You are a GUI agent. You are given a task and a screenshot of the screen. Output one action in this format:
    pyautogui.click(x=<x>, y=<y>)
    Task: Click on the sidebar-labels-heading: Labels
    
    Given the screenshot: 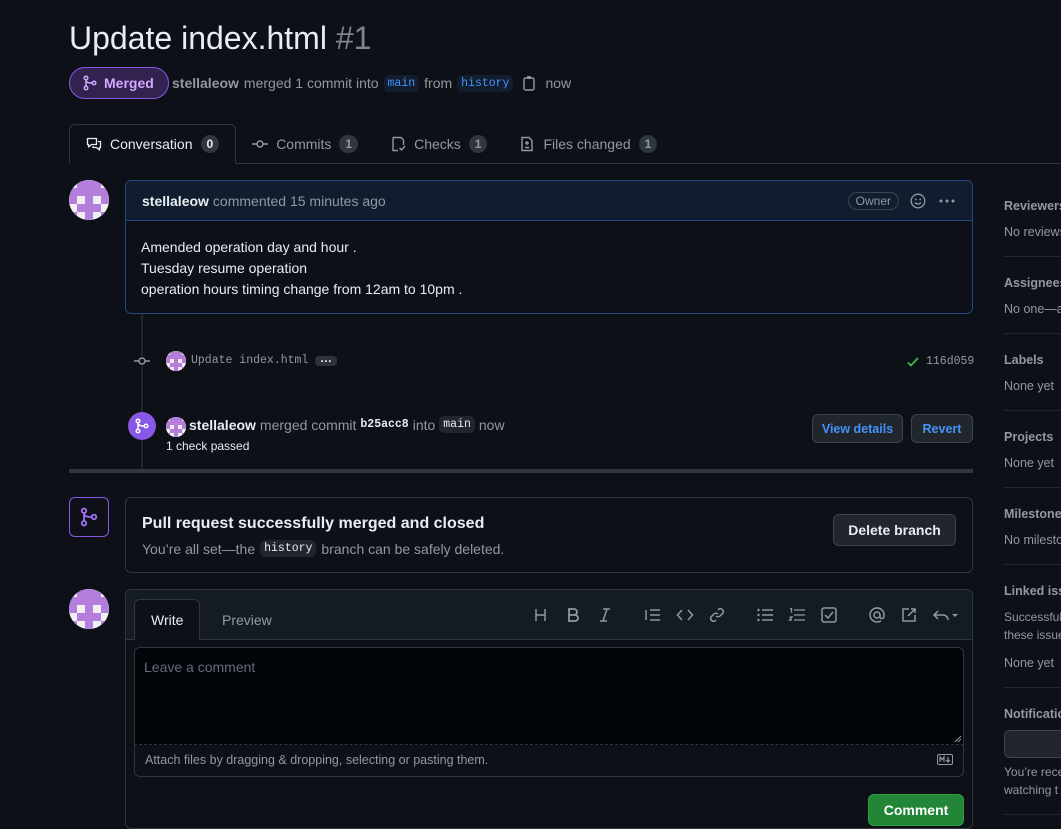 What is the action you would take?
    pyautogui.click(x=1024, y=360)
    